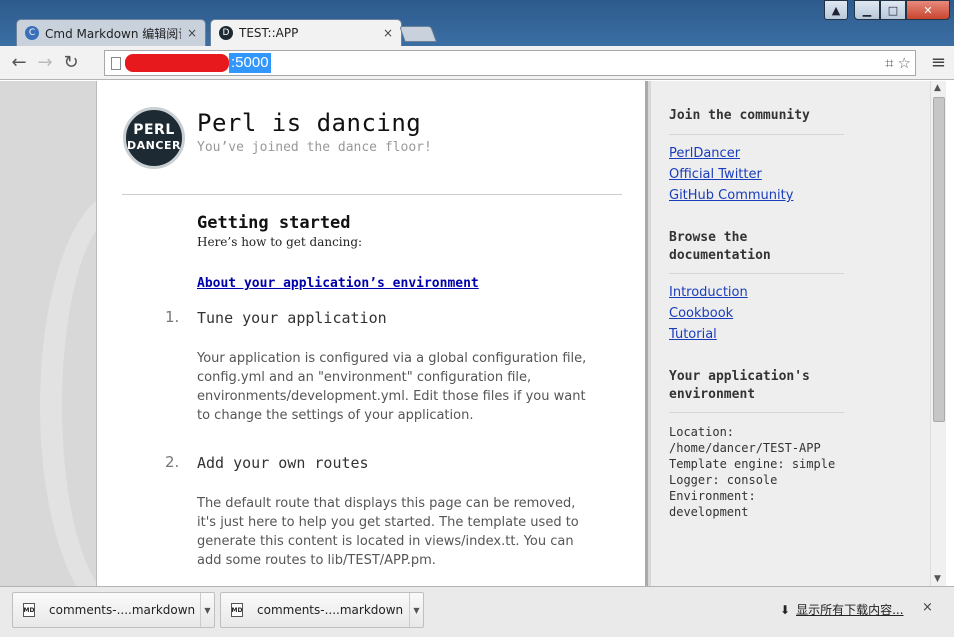 This screenshot has height=637, width=954. What do you see at coordinates (708, 292) in the screenshot?
I see `introduction-link: Introduction` at bounding box center [708, 292].